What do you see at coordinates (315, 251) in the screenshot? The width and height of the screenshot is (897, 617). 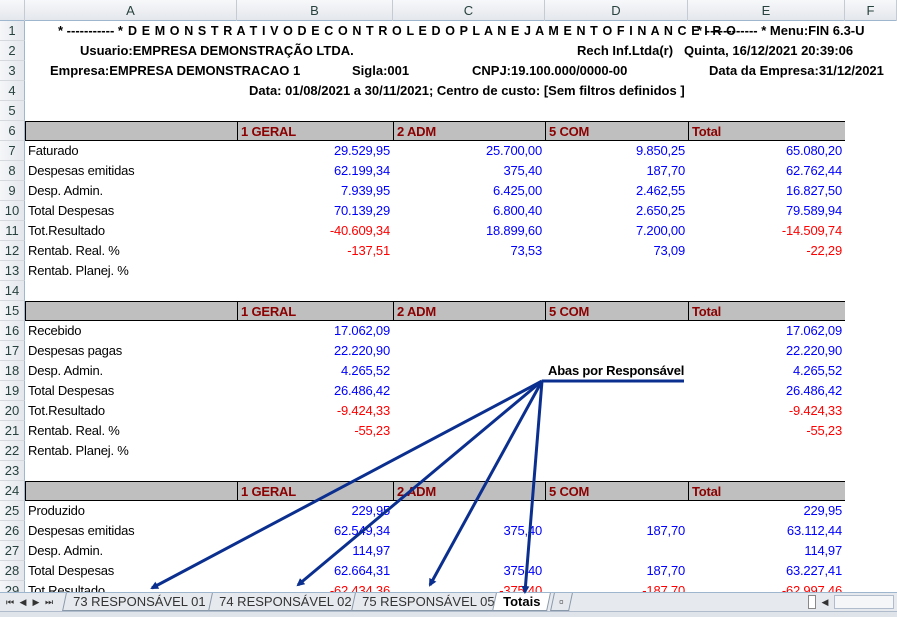 I see `value-cell: -137,51` at bounding box center [315, 251].